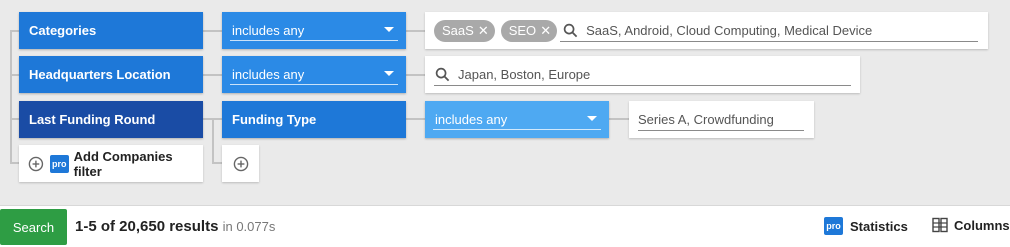 The height and width of the screenshot is (247, 1010). I want to click on add-subfilter-button, so click(240, 163).